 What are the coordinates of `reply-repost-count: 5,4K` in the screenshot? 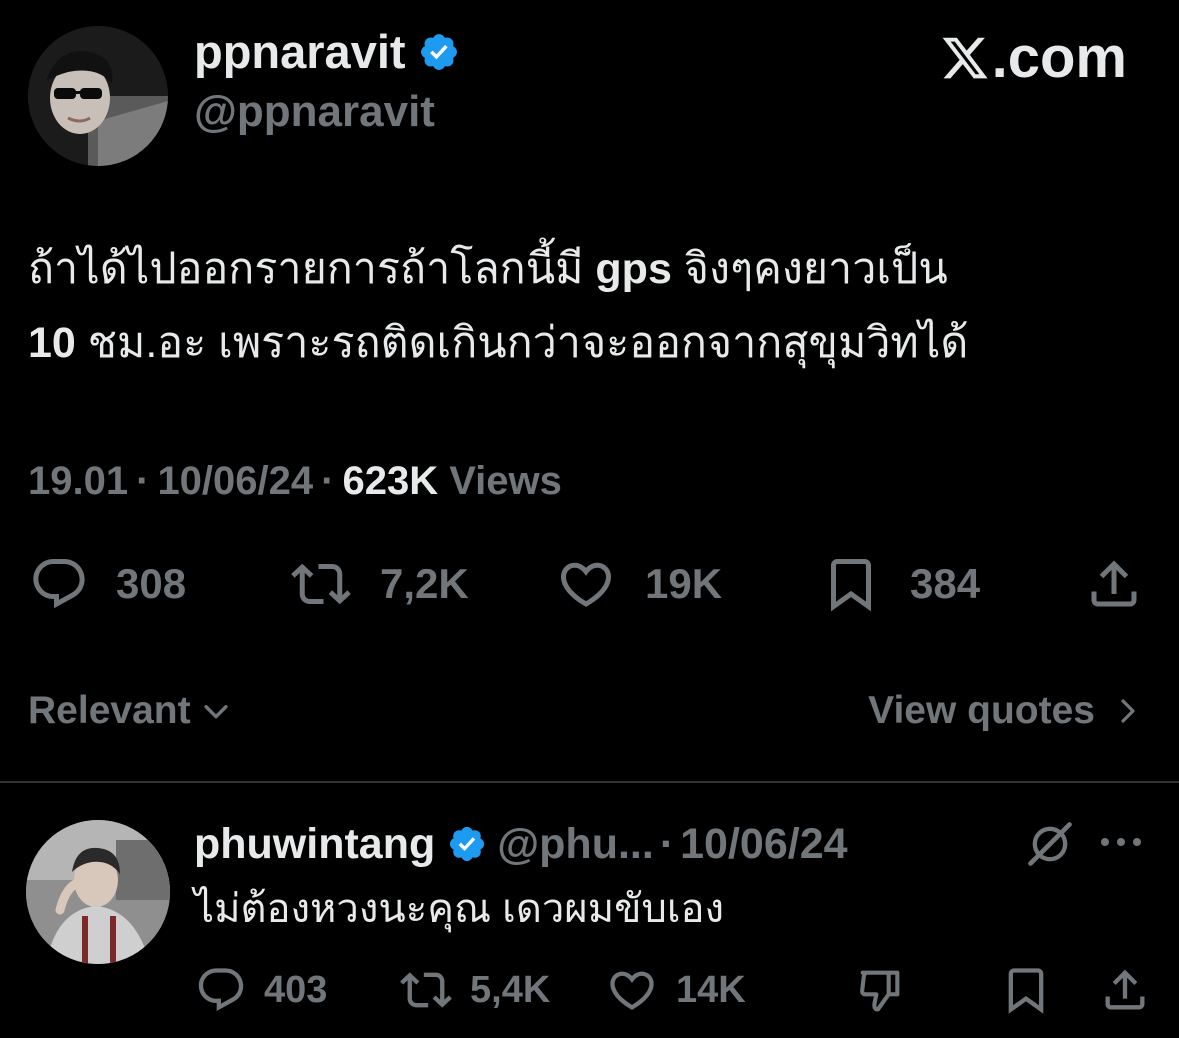 It's located at (510, 989).